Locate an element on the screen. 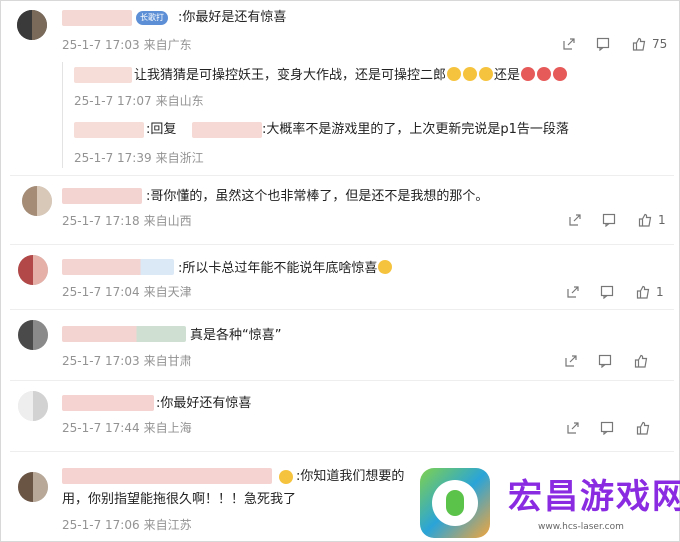 The height and width of the screenshot is (542, 680). comment-time: 25-1-7 17:06 is located at coordinates (101, 525).